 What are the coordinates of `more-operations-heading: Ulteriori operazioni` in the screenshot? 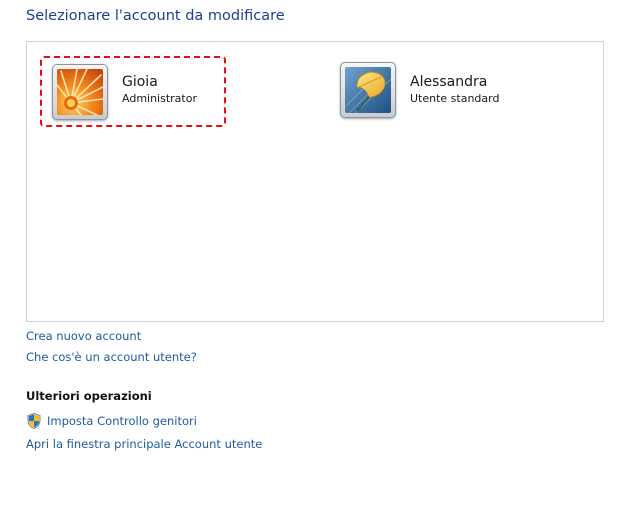 It's located at (89, 396).